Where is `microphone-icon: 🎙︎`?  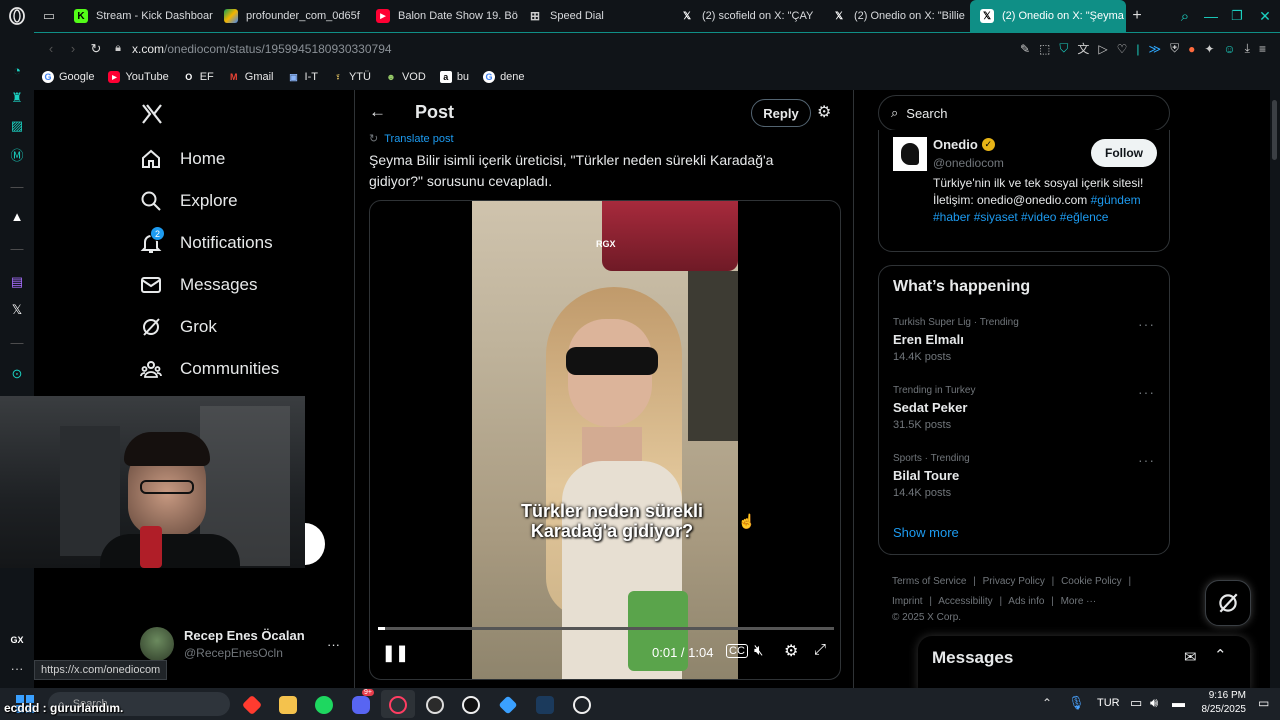
microphone-icon: 🎙︎ is located at coordinates (1076, 703).